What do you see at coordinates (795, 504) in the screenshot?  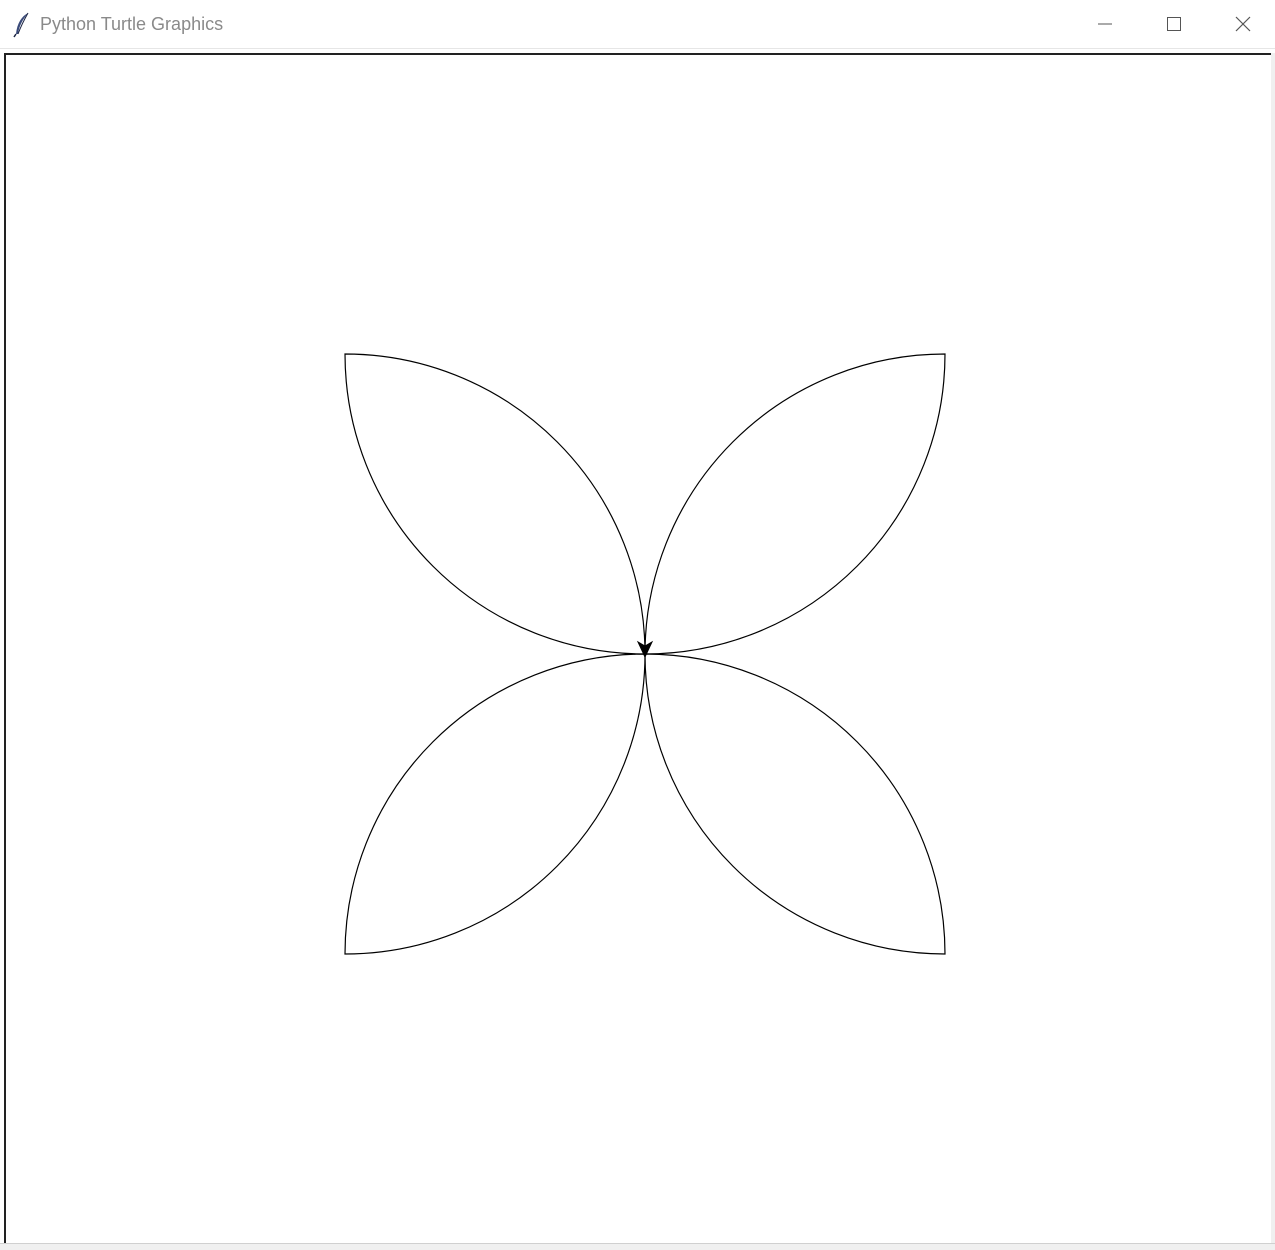 I see `petal-top-right` at bounding box center [795, 504].